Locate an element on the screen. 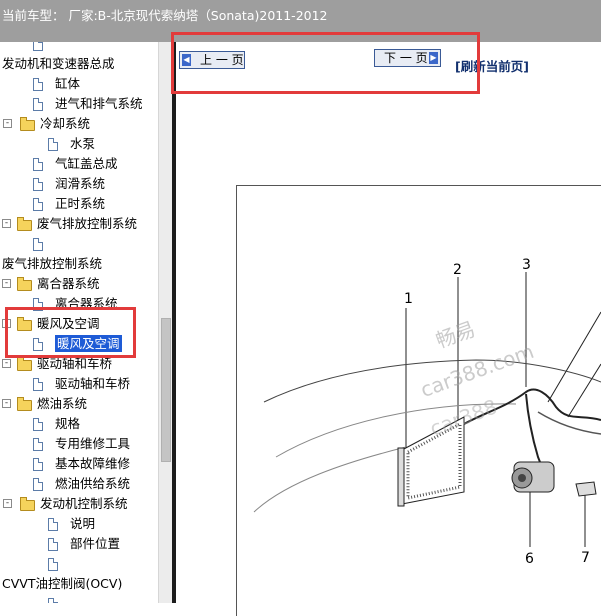  callout-2: 2 is located at coordinates (457, 270).